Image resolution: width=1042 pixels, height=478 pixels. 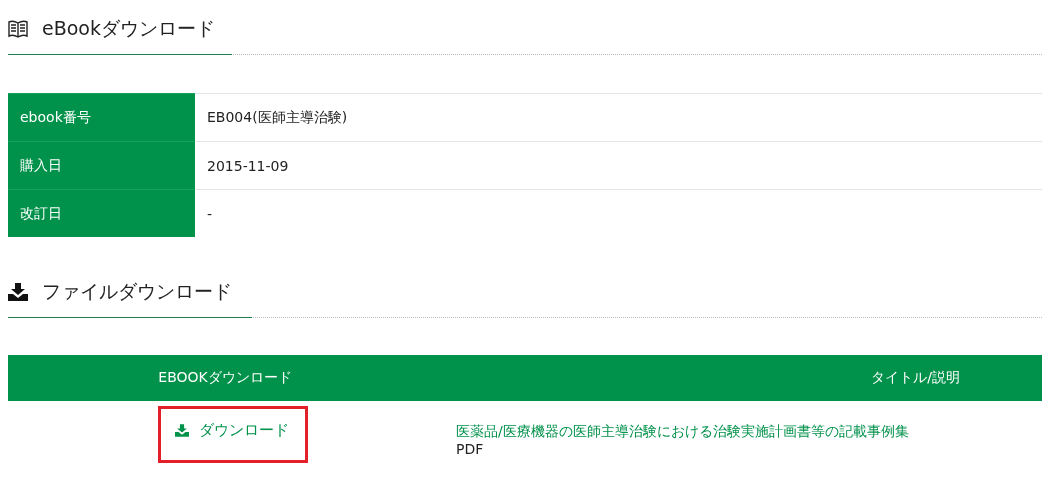 I want to click on table-cell: 改訂日, so click(x=101, y=213).